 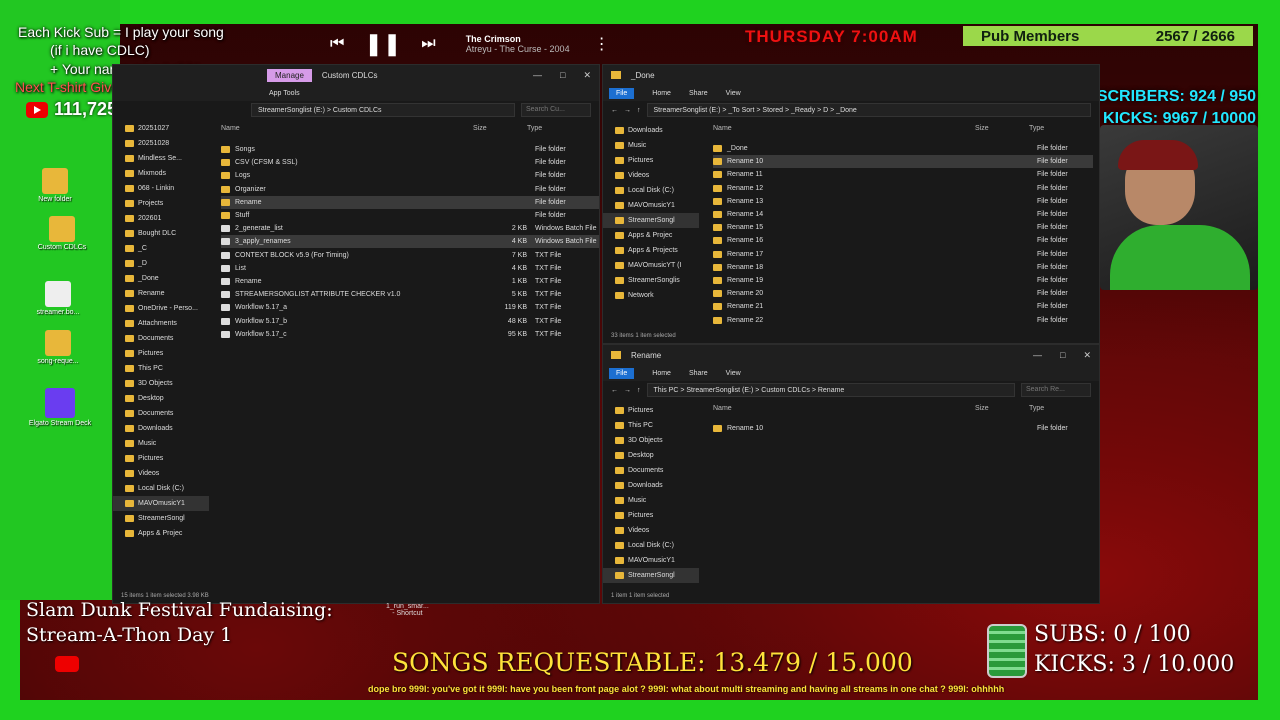 I want to click on table-row: 2_generate_list 2 KB Windows Batch File, so click(x=410, y=228).